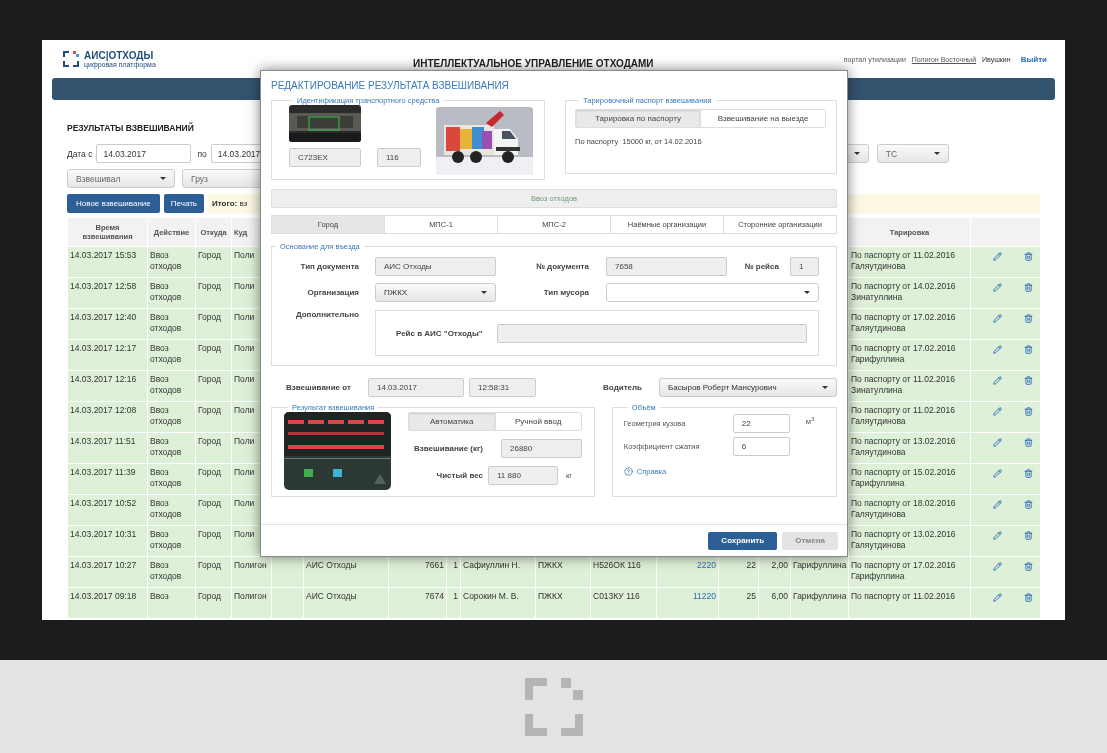  I want to click on table-cell: По паспорту от 18.02.2016 Галяутдинова, so click(909, 510).